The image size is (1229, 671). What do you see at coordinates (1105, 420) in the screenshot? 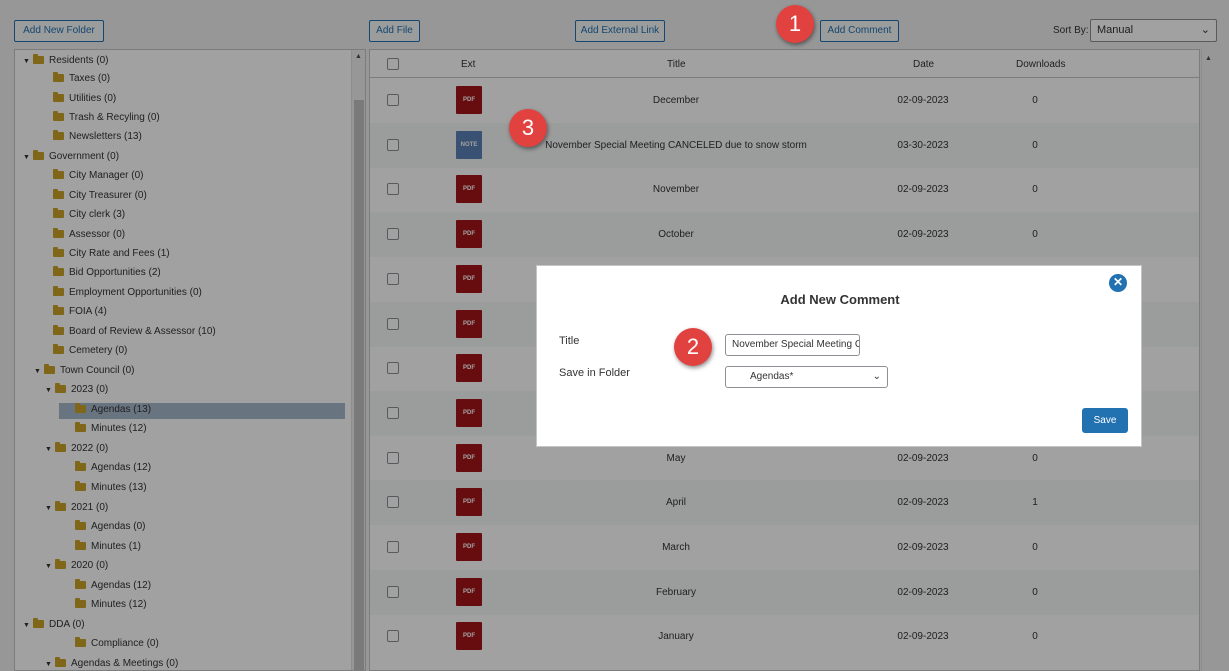
I see `save-button: Save` at bounding box center [1105, 420].